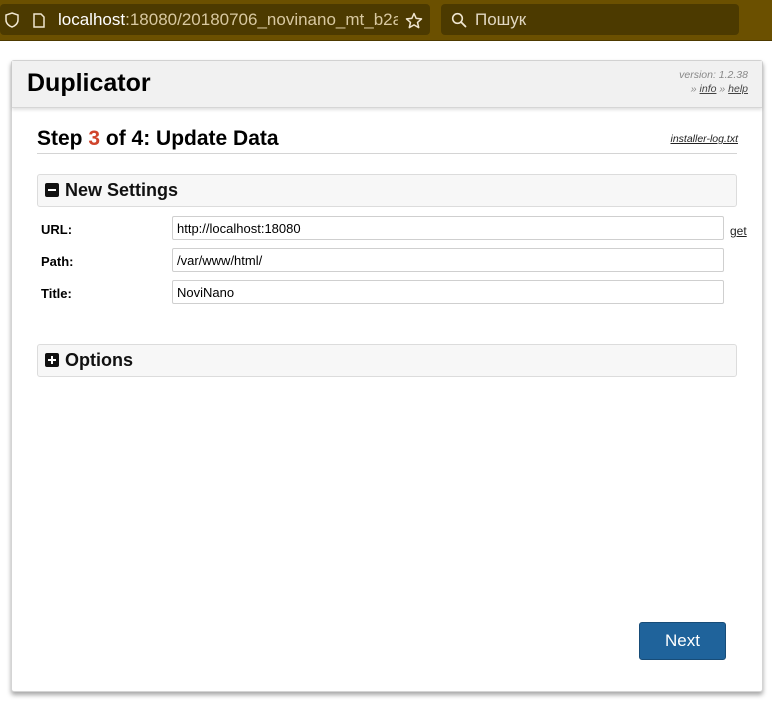 The image size is (772, 703). Describe the element at coordinates (122, 190) in the screenshot. I see `new-settings-label: New Settings` at that location.